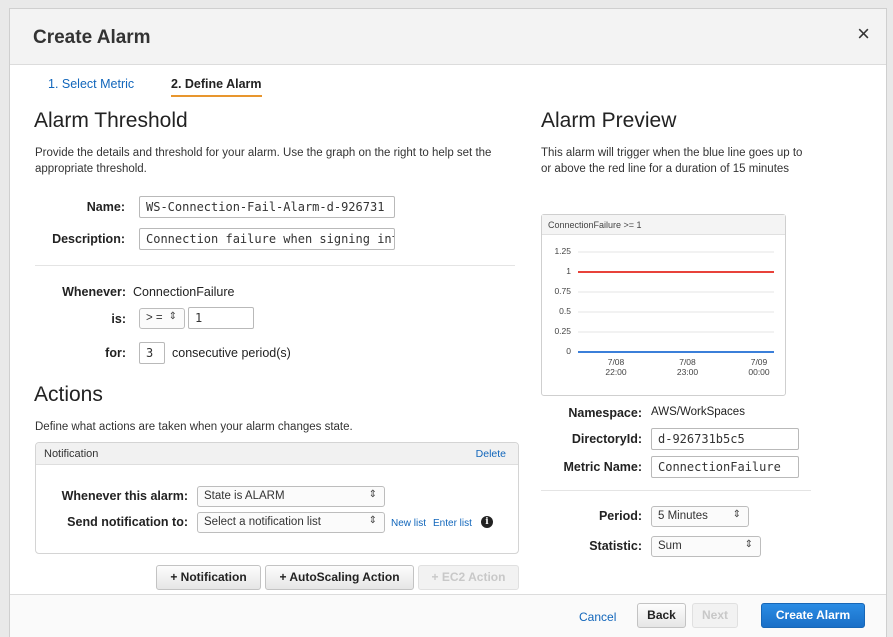 This screenshot has width=893, height=637. What do you see at coordinates (603, 467) in the screenshot?
I see `metric-name-label: Metric Name:` at bounding box center [603, 467].